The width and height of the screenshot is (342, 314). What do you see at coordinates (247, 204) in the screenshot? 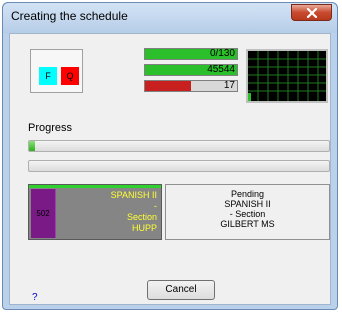
I see `pending-line: SPANISH II` at bounding box center [247, 204].